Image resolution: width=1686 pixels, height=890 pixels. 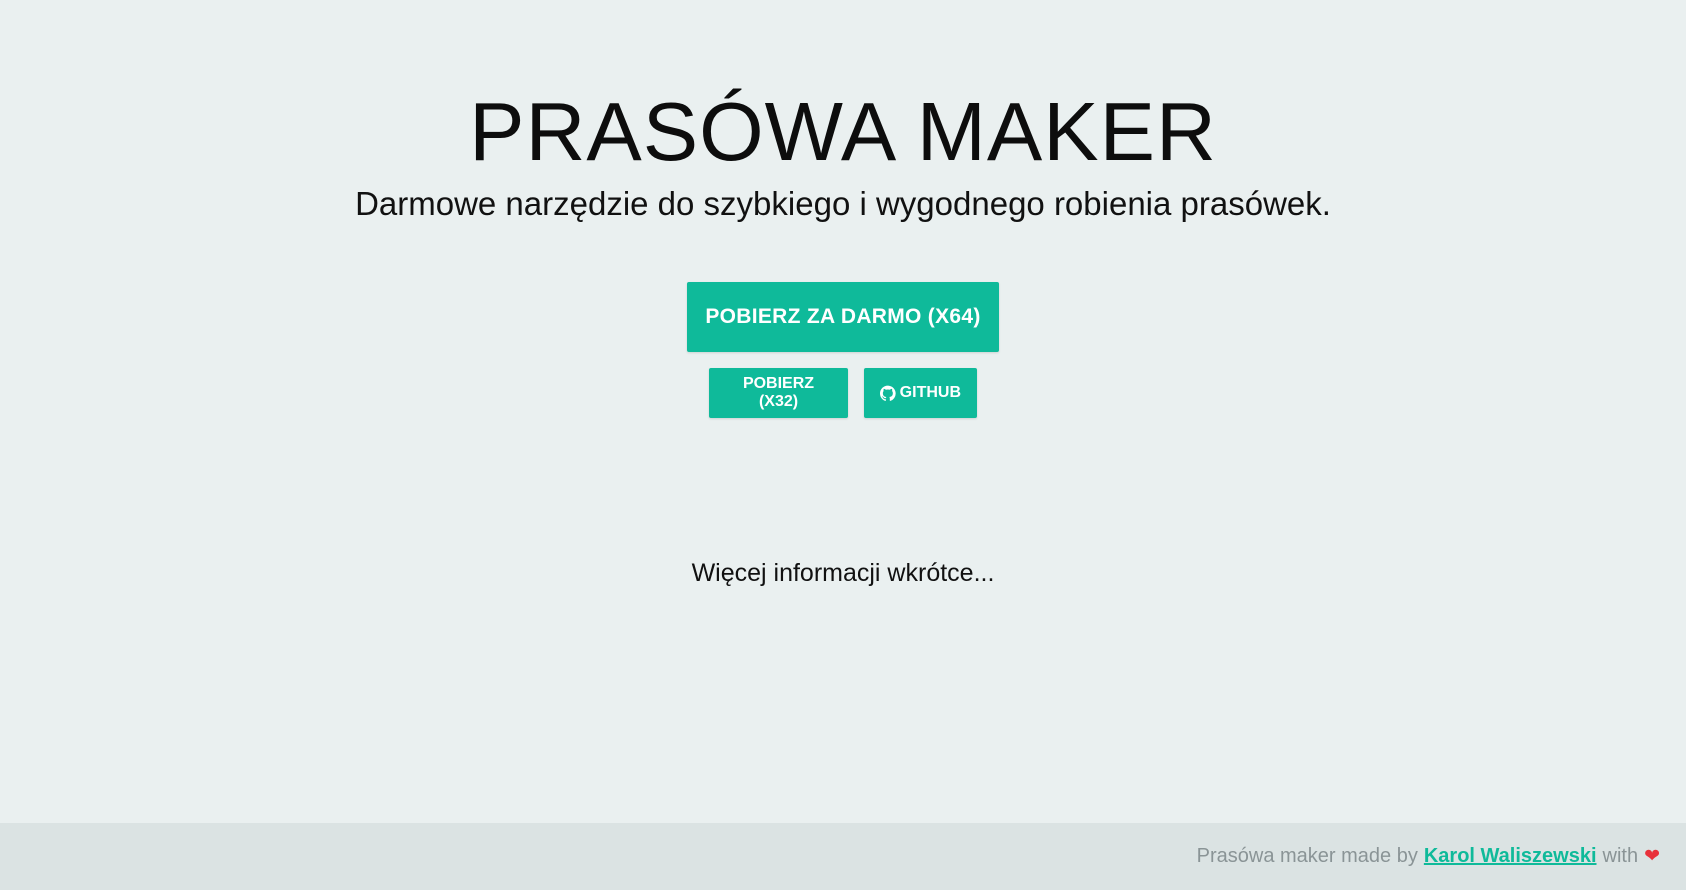 What do you see at coordinates (1510, 856) in the screenshot?
I see `author-link: Karol Waliszewski` at bounding box center [1510, 856].